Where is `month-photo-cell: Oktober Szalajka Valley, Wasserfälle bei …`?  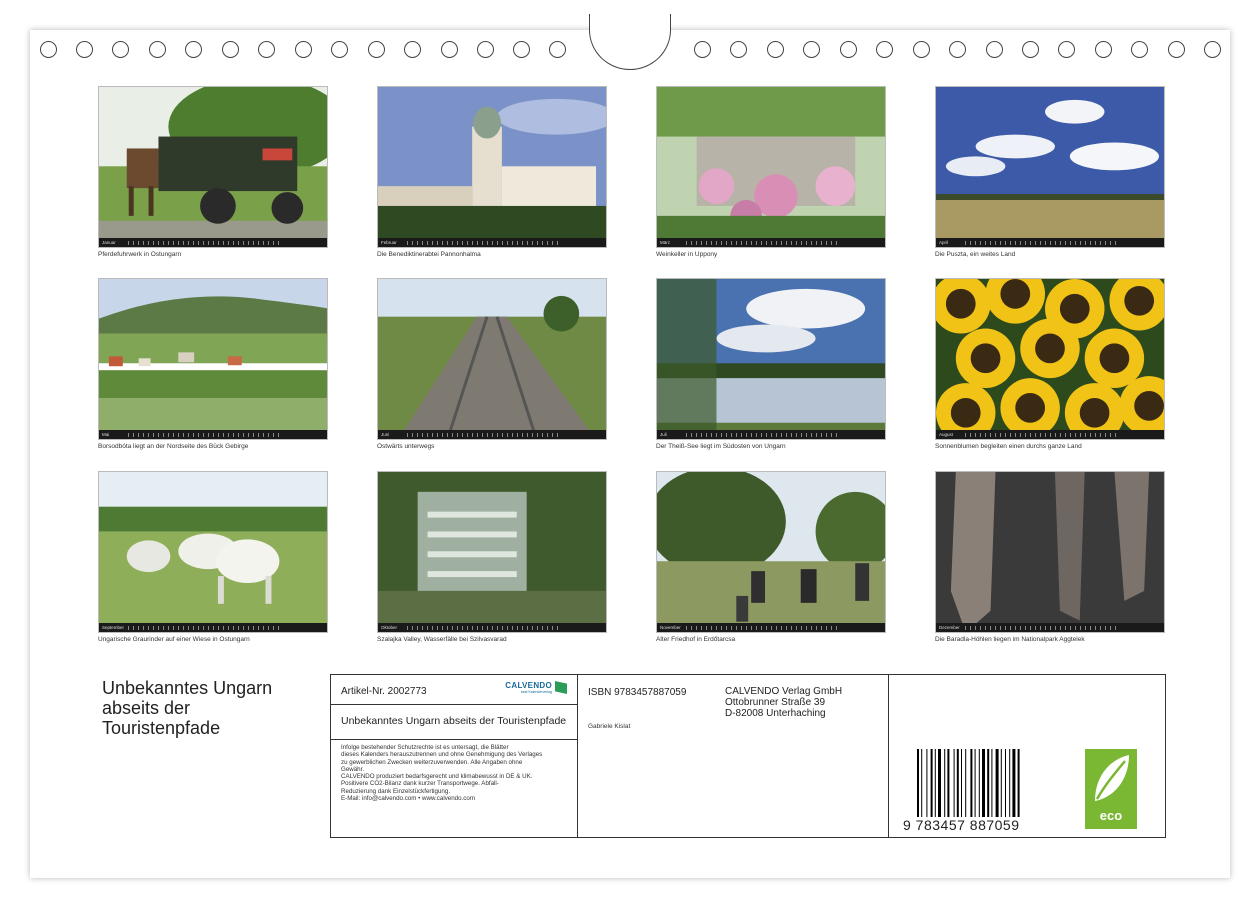 month-photo-cell: Oktober Szalajka Valley, Wasserfälle bei … is located at coordinates (492, 557).